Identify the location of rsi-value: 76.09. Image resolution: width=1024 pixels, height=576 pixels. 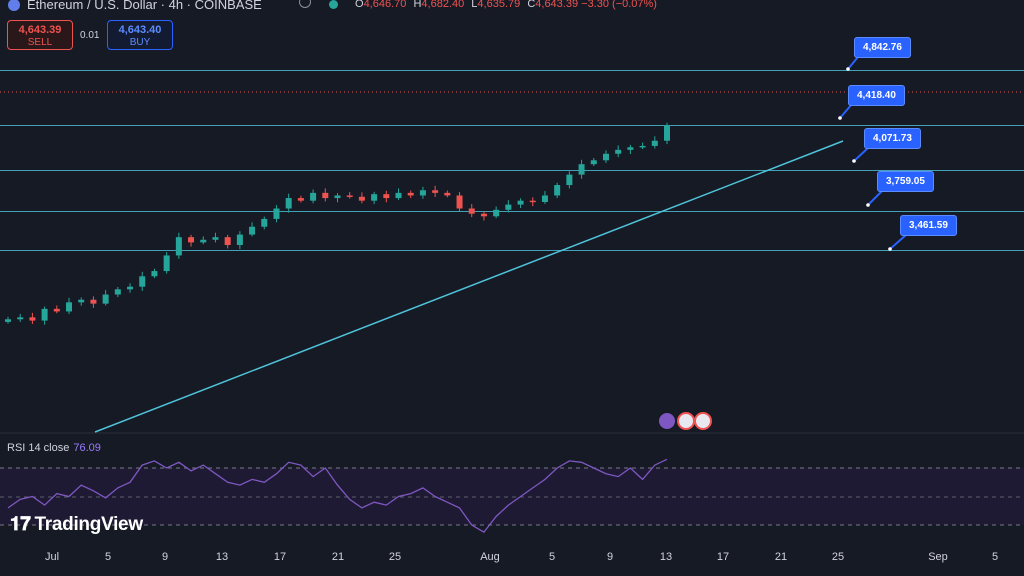
(87, 448).